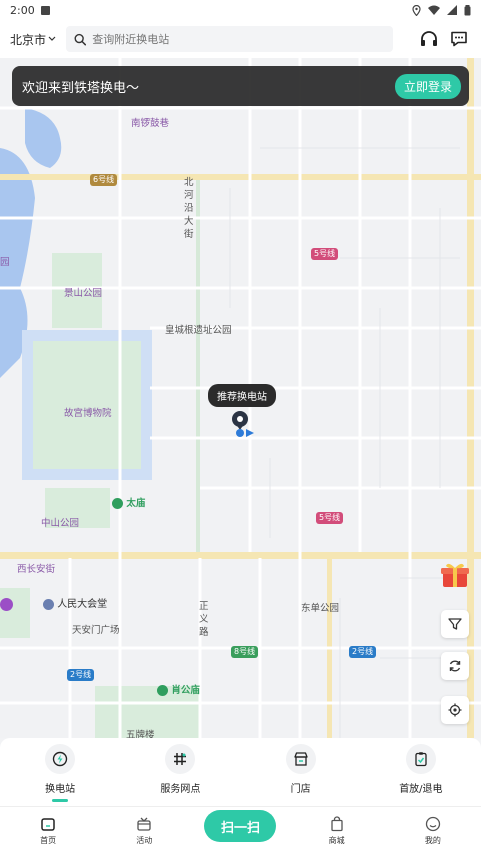 The width and height of the screenshot is (481, 855). I want to click on nav-mine: 我的, so click(433, 831).